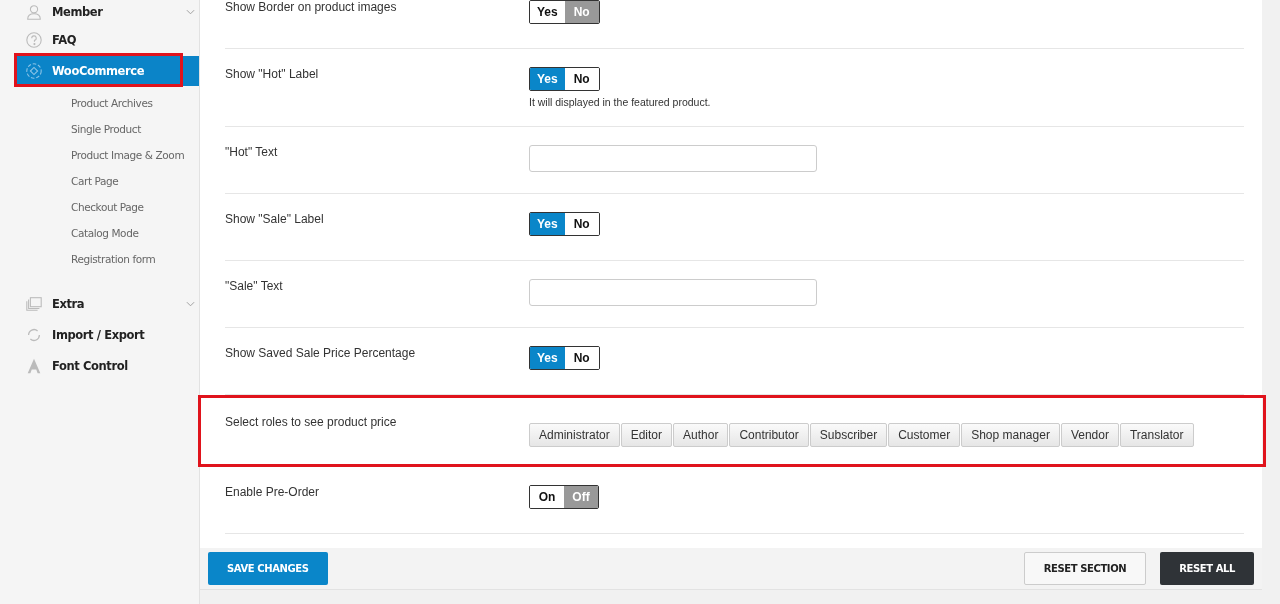 This screenshot has height=604, width=1280. I want to click on sidebar-item-label: Extra, so click(68, 304).